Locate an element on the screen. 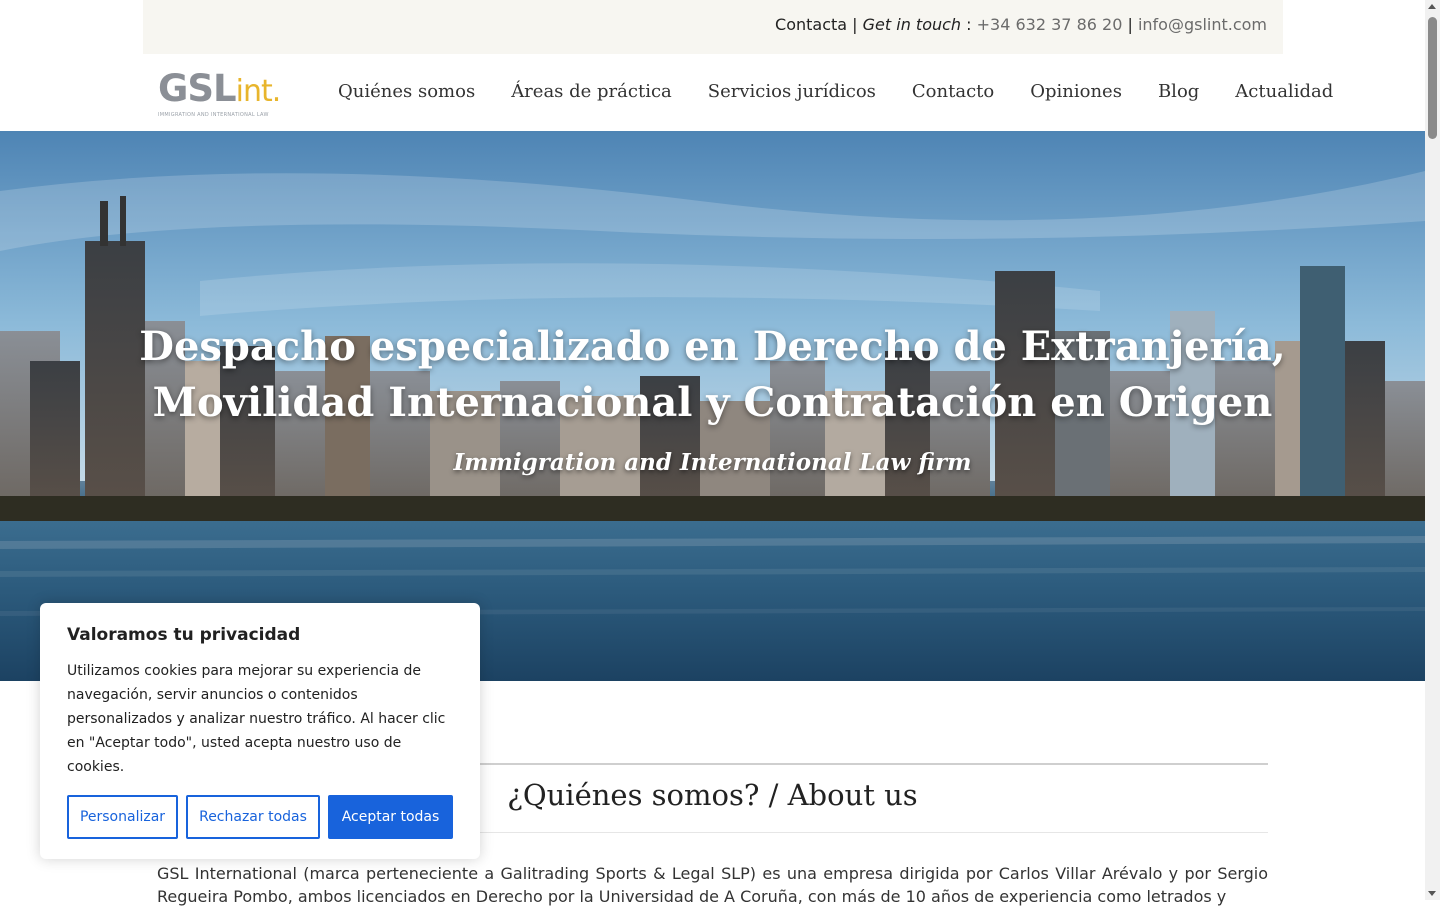 Image resolution: width=1440 pixels, height=908 pixels. scroll-up-arrow-icon is located at coordinates (1432, 6).